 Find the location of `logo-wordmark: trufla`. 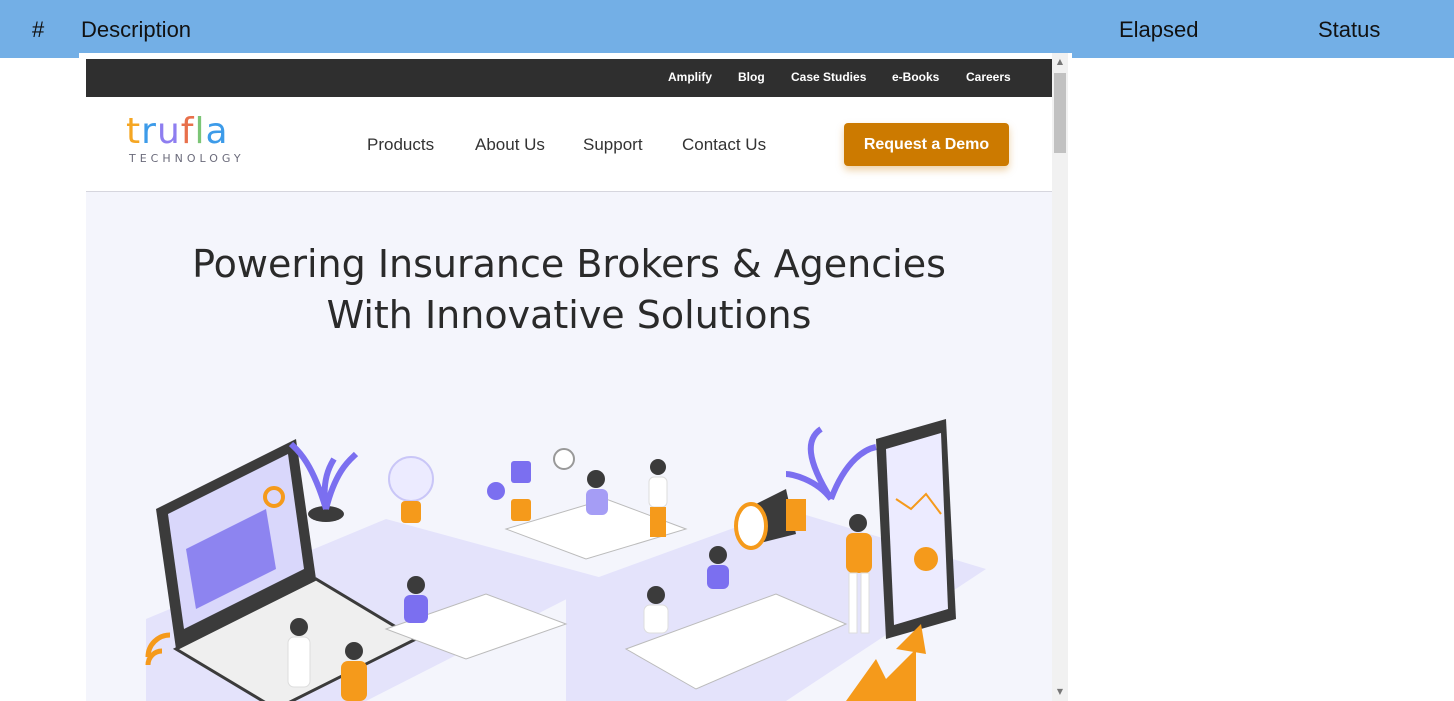

logo-wordmark: trufla is located at coordinates (177, 131).